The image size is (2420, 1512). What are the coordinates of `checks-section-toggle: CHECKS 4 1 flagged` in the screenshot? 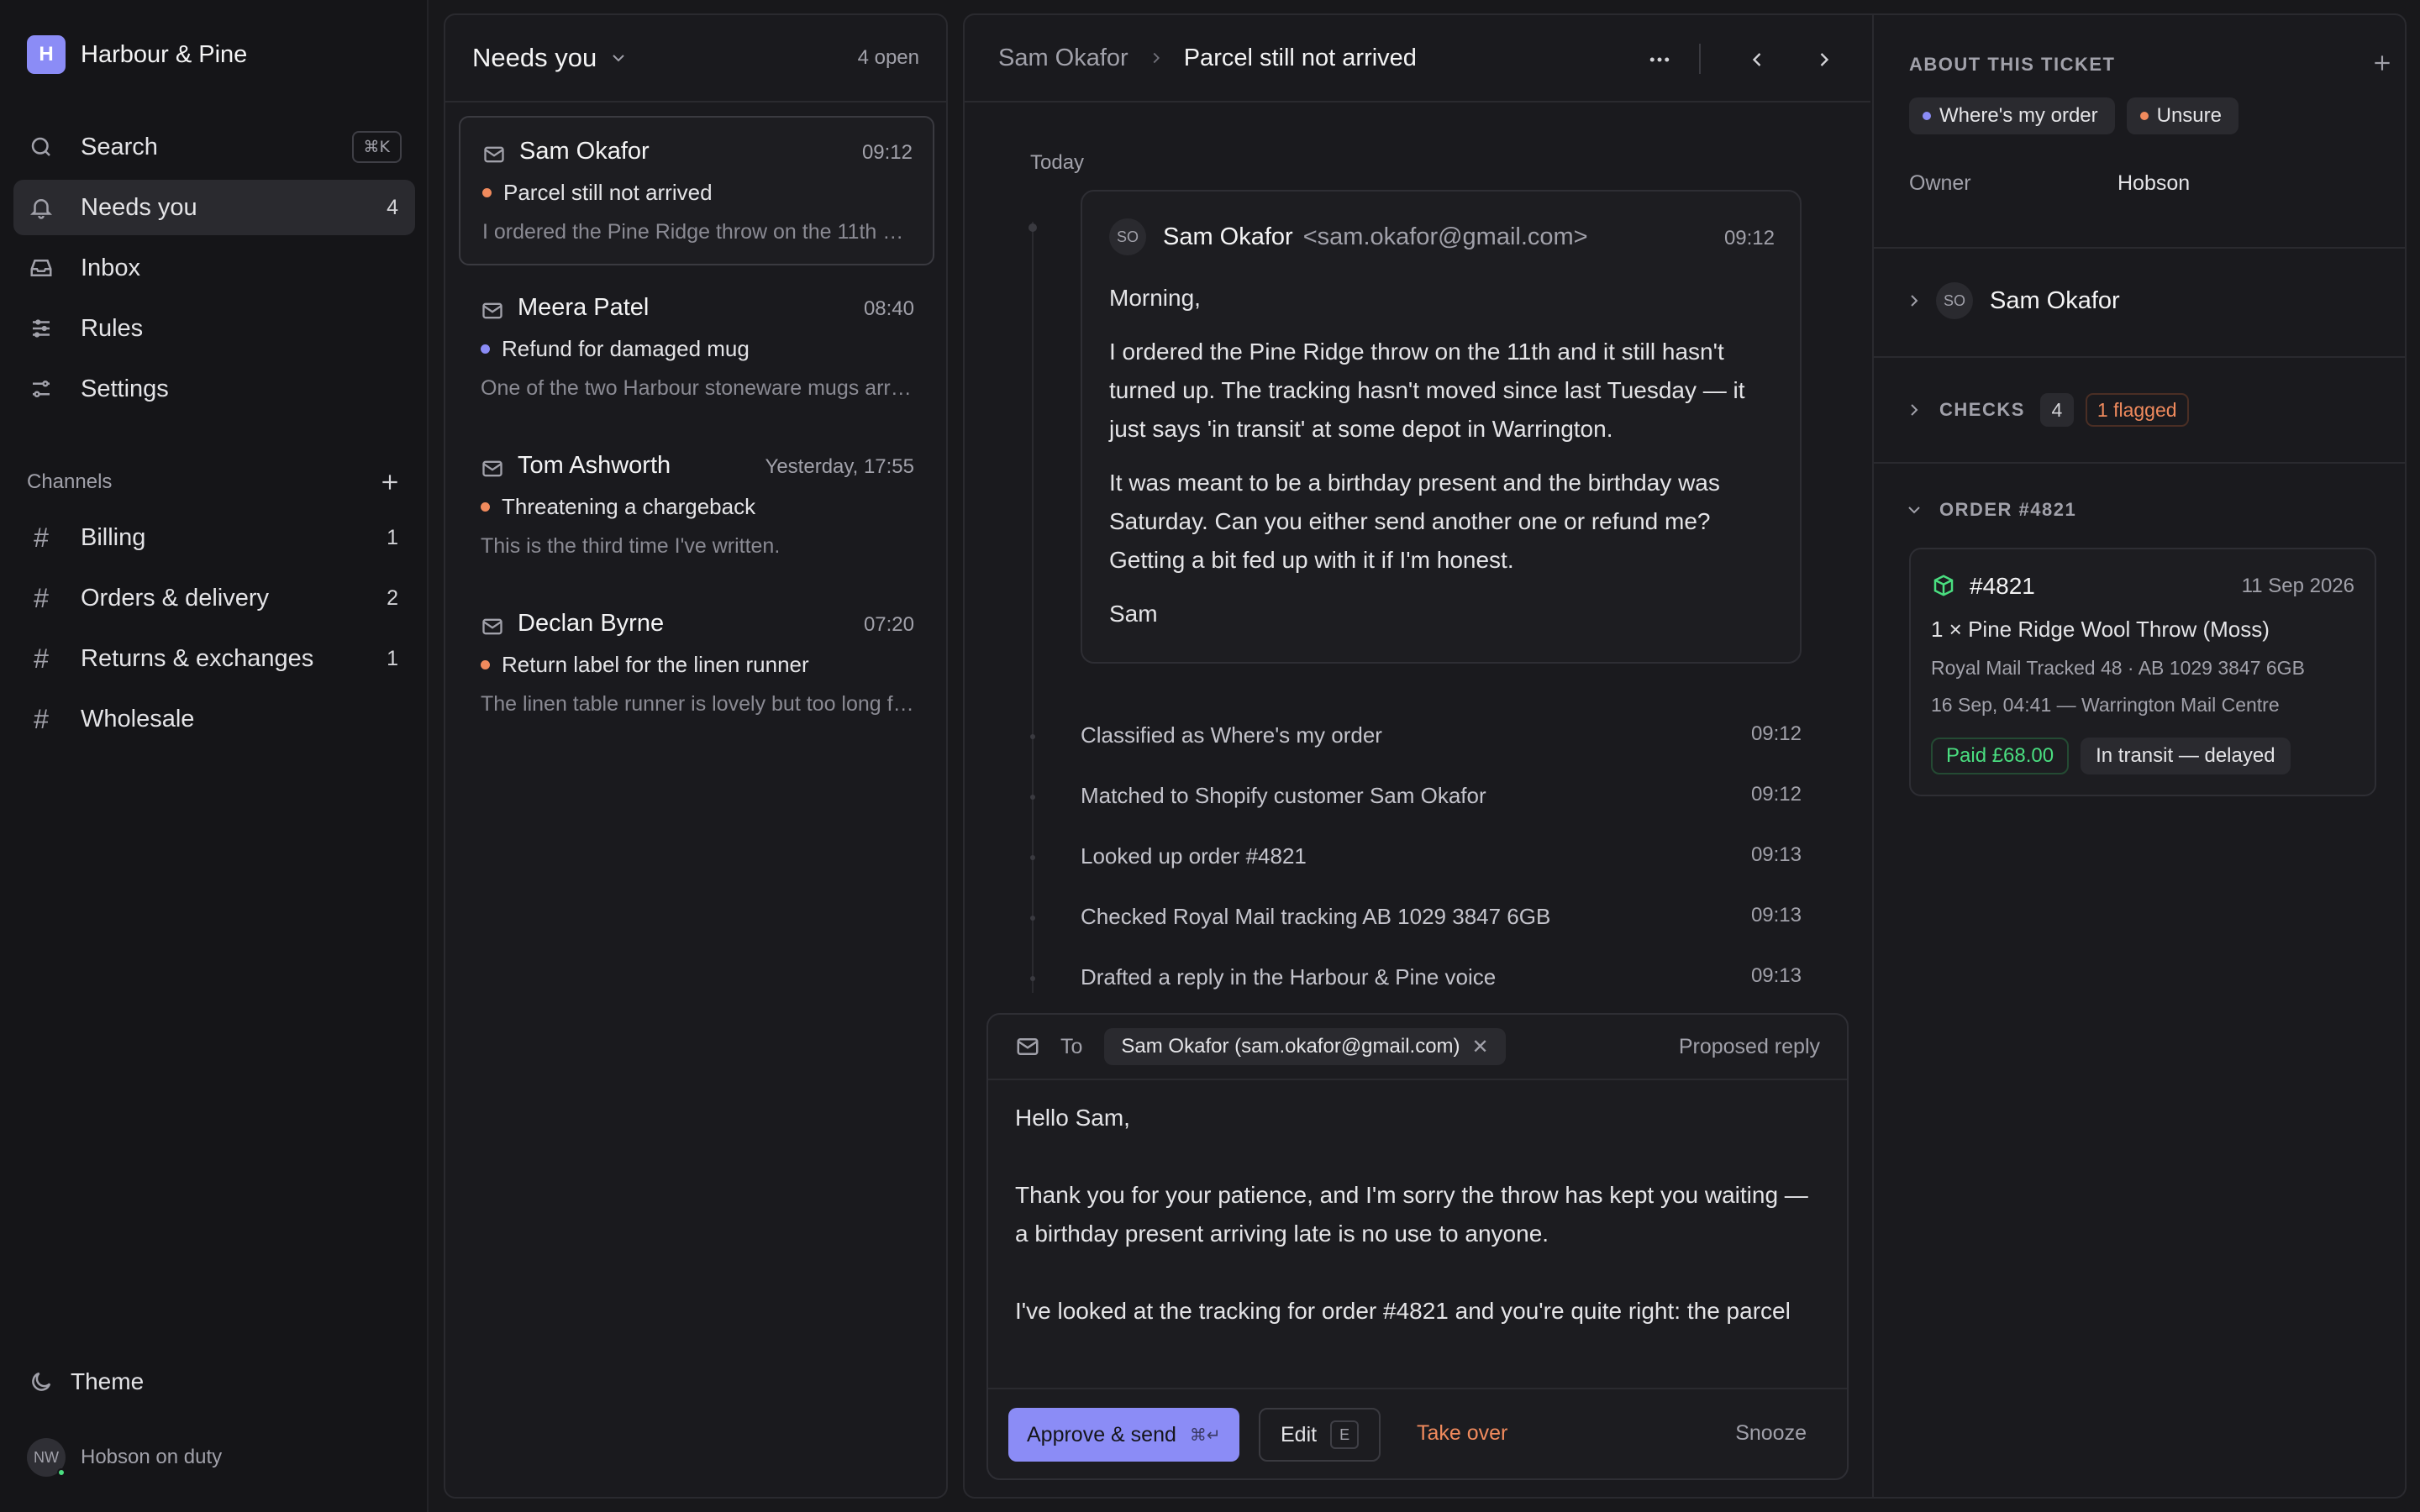 It's located at (2046, 410).